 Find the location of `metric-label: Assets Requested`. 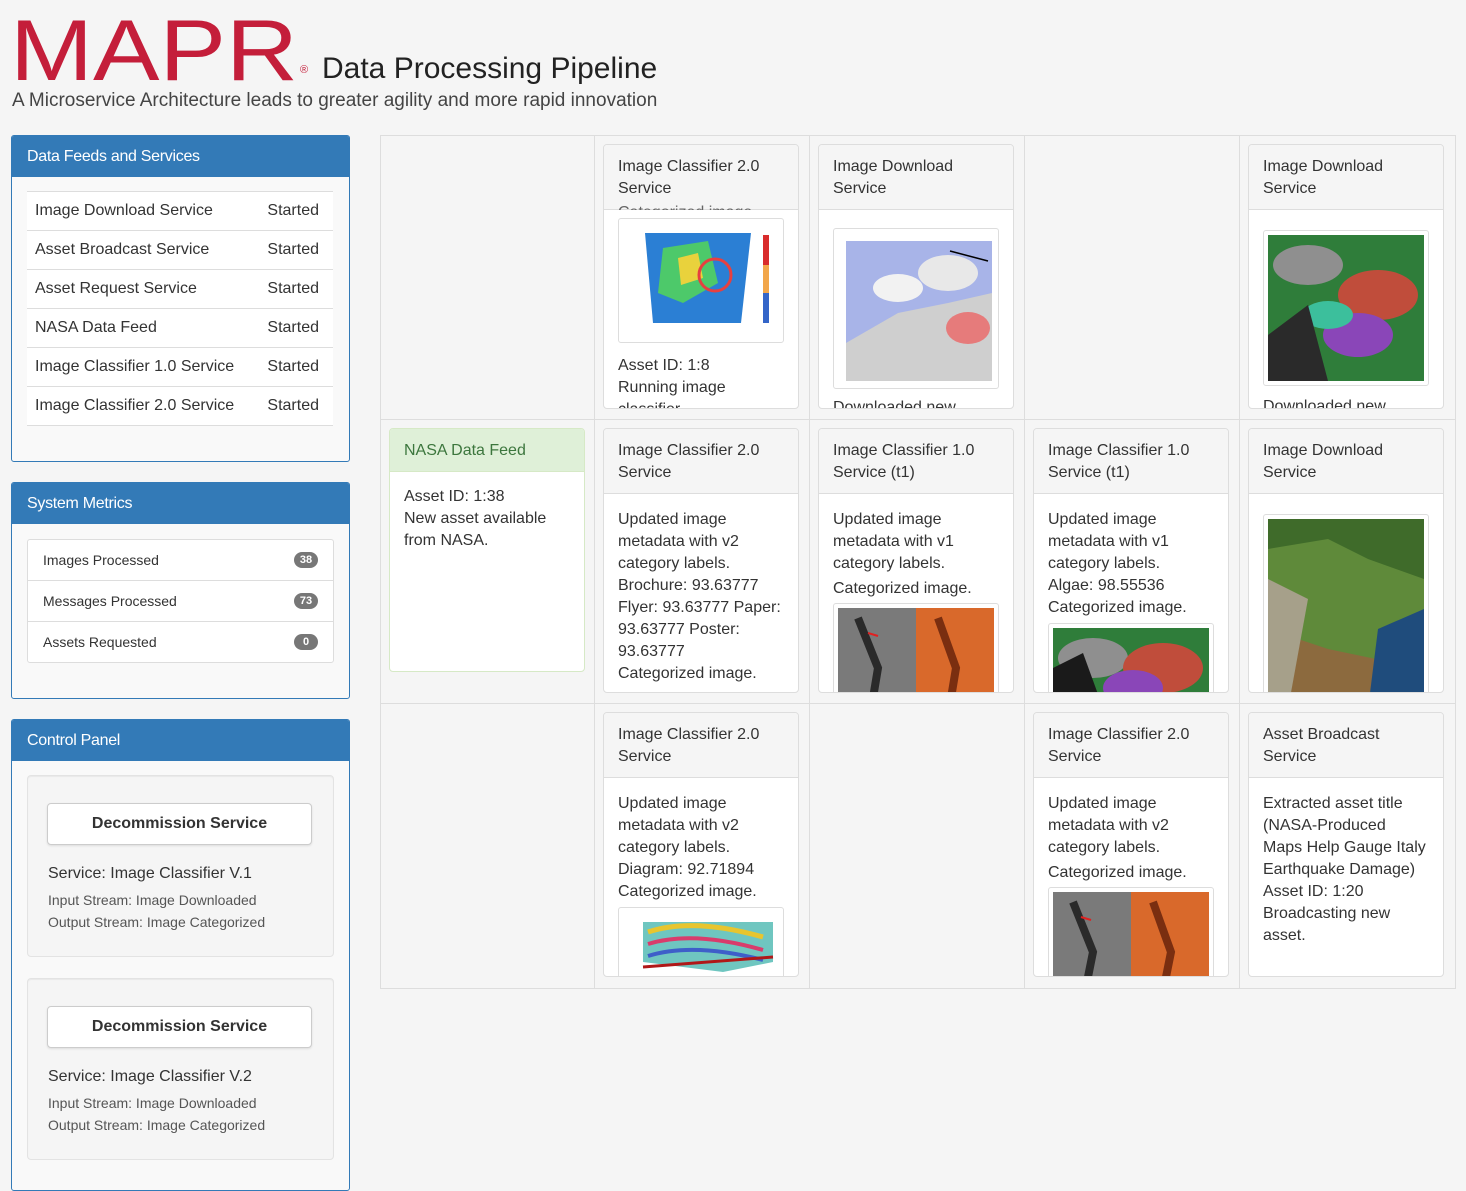

metric-label: Assets Requested is located at coordinates (100, 642).